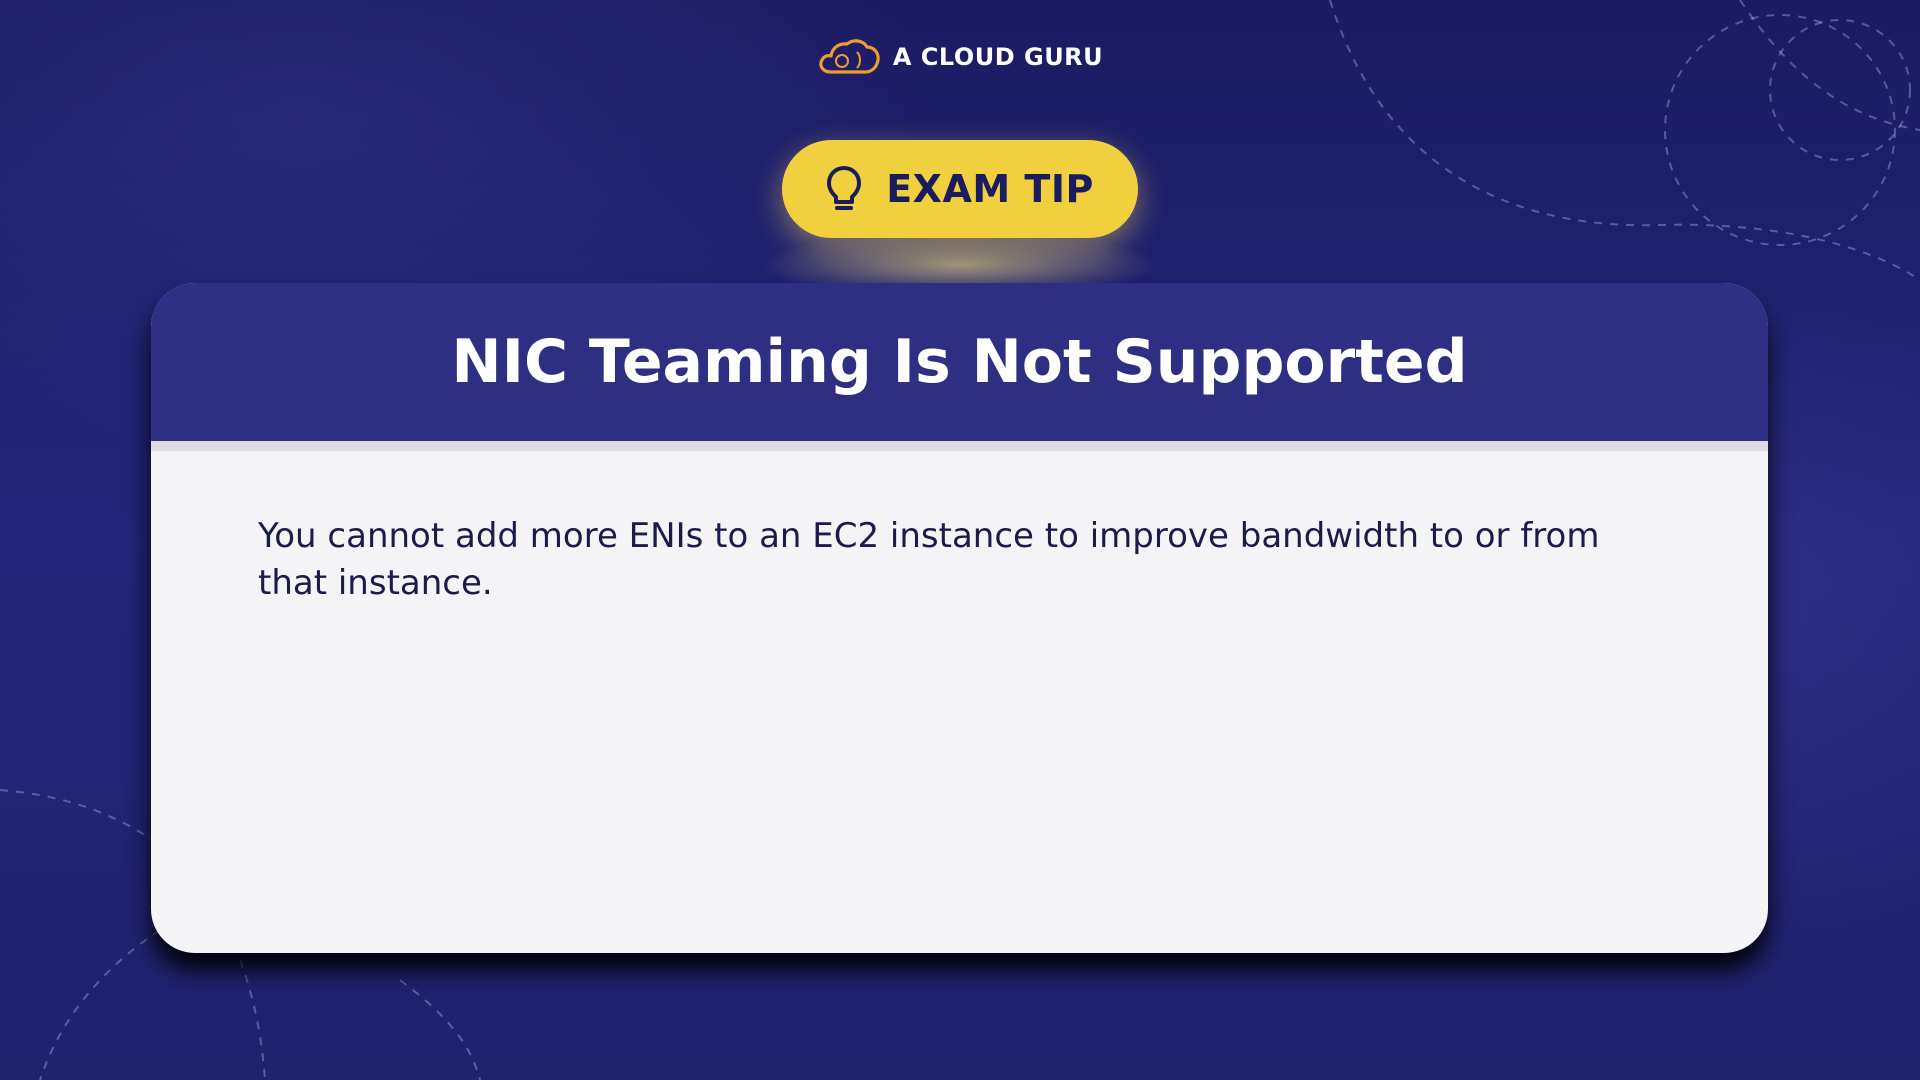 The image size is (1920, 1080). I want to click on card-divider, so click(959, 446).